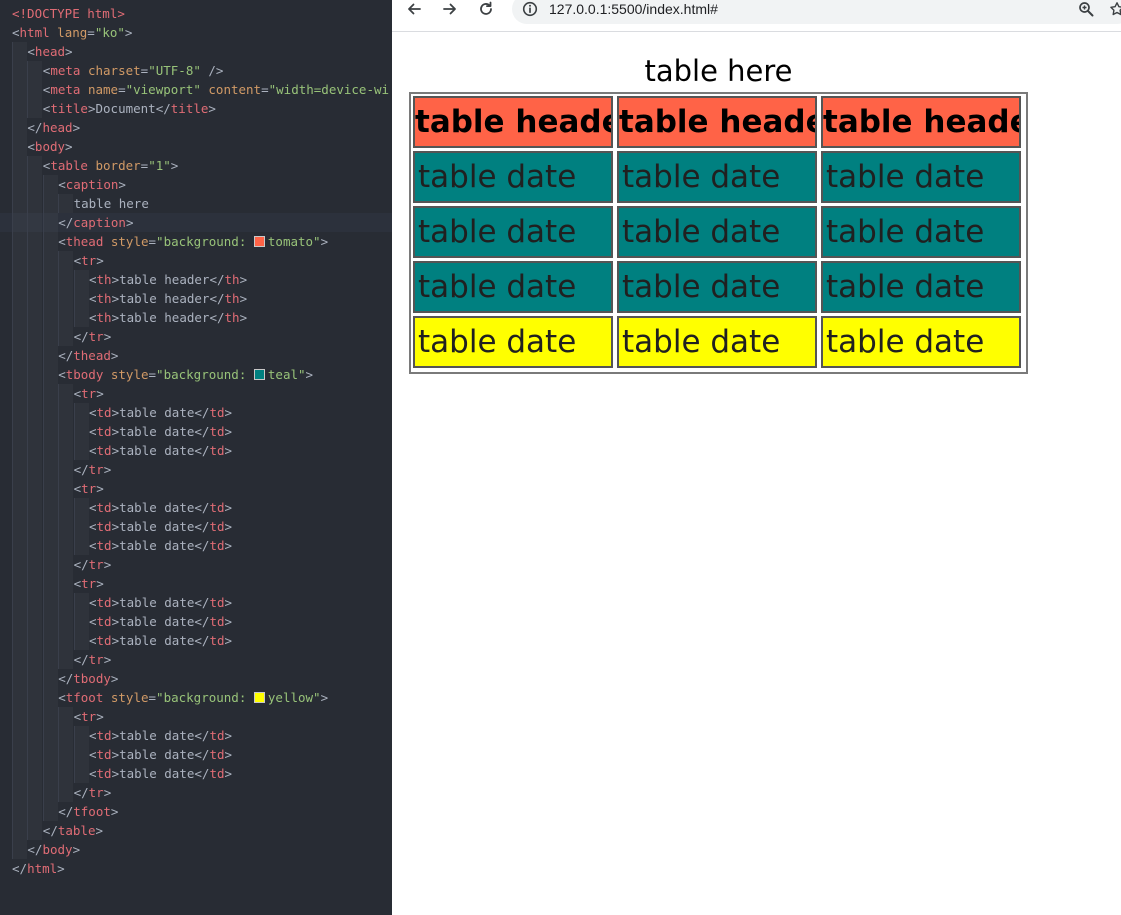 The image size is (1121, 915). I want to click on arrow-left-icon, so click(414, 9).